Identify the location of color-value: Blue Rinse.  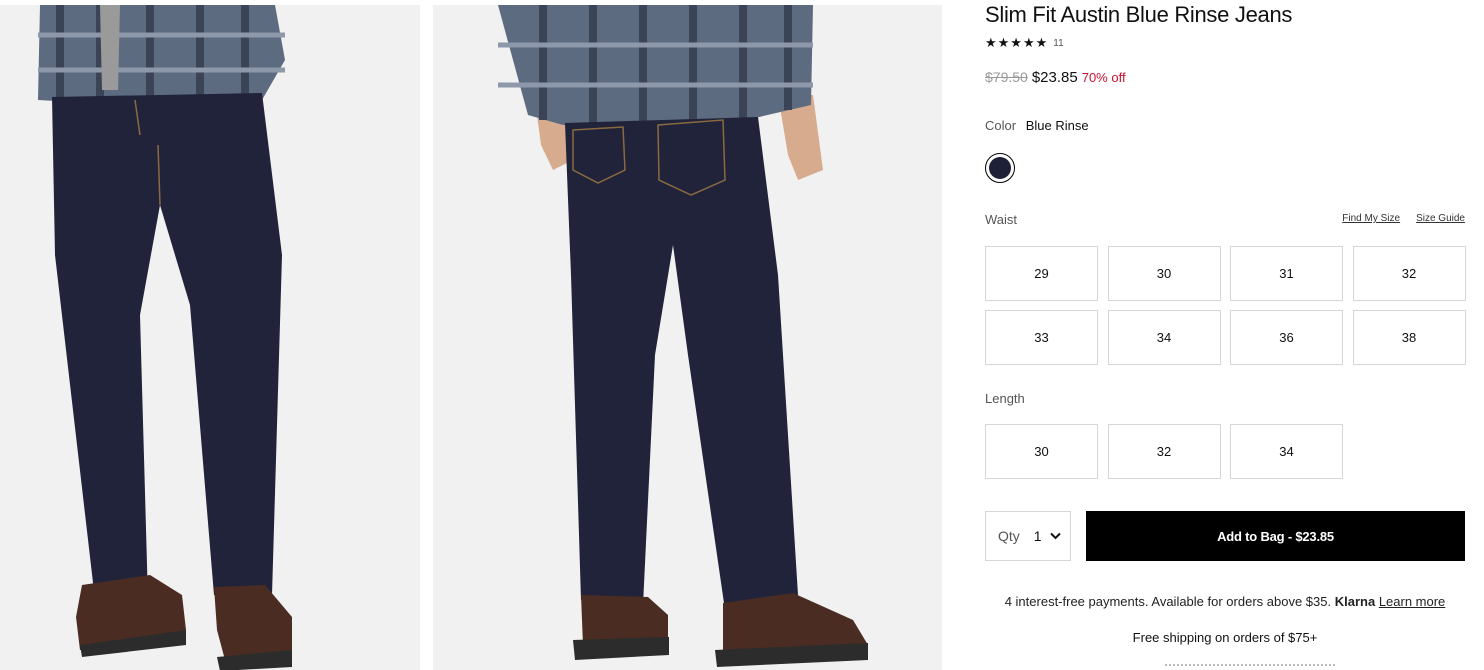
(1057, 125).